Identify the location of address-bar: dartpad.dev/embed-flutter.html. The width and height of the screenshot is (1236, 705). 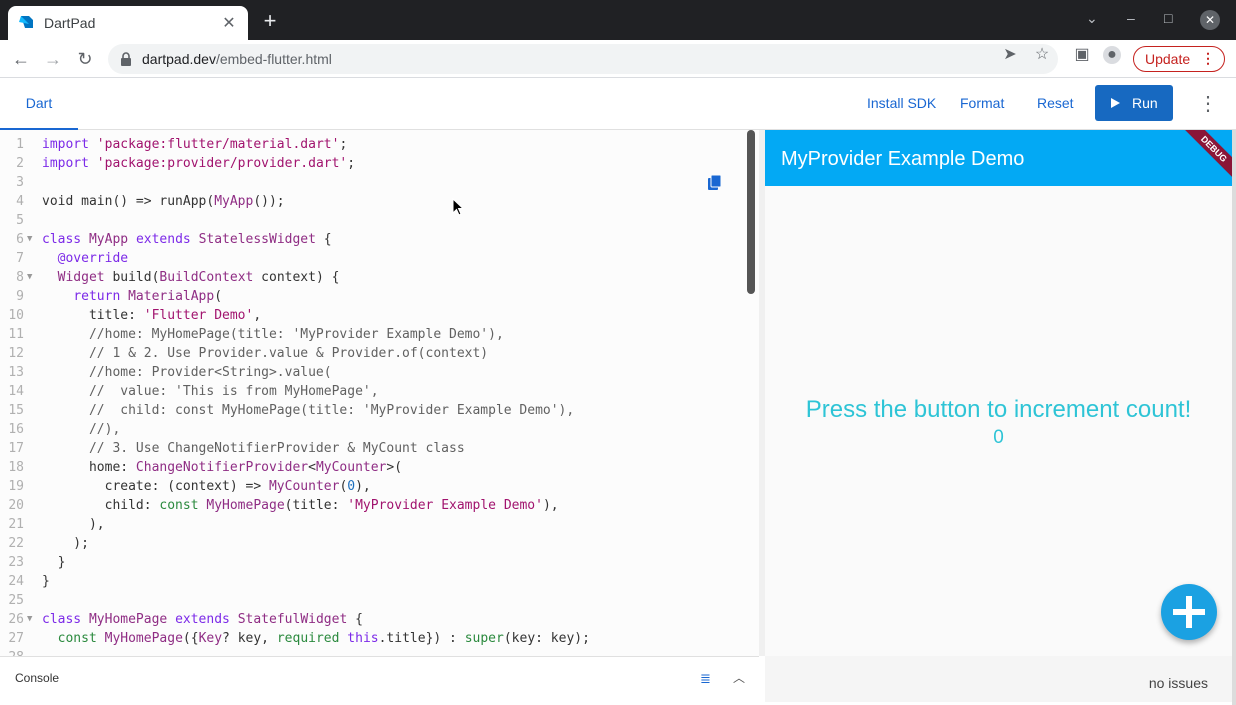
(583, 59).